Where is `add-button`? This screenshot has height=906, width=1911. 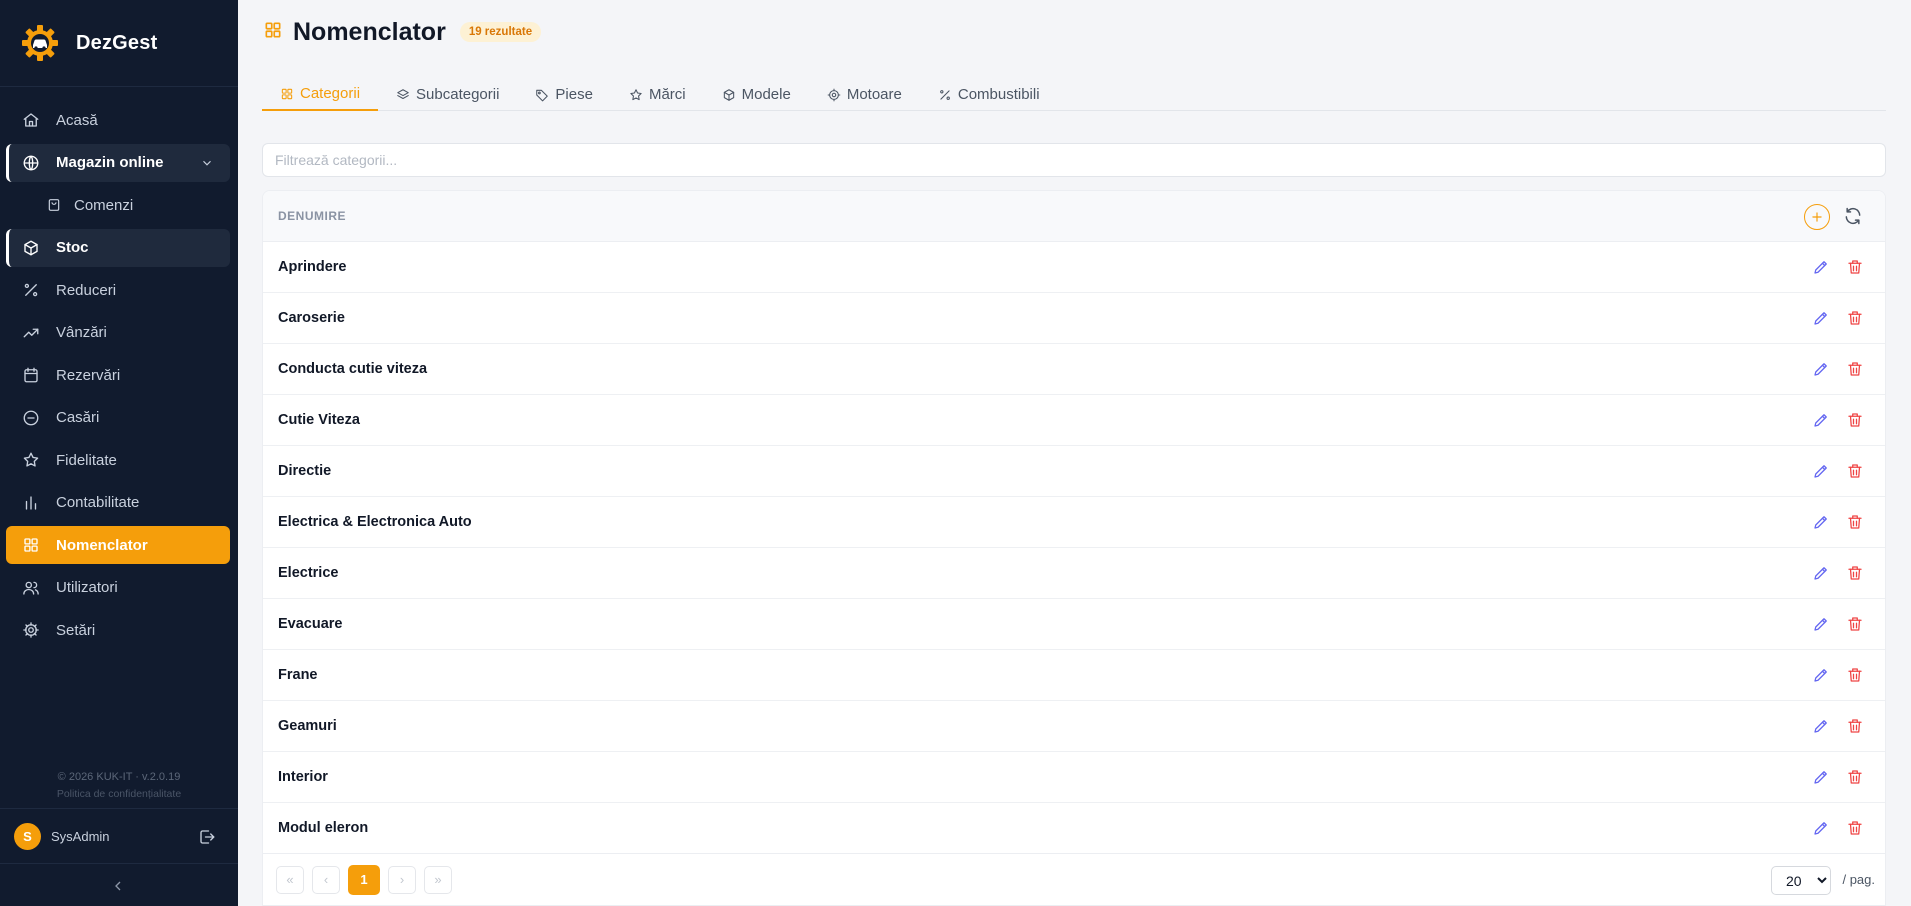
add-button is located at coordinates (1817, 217).